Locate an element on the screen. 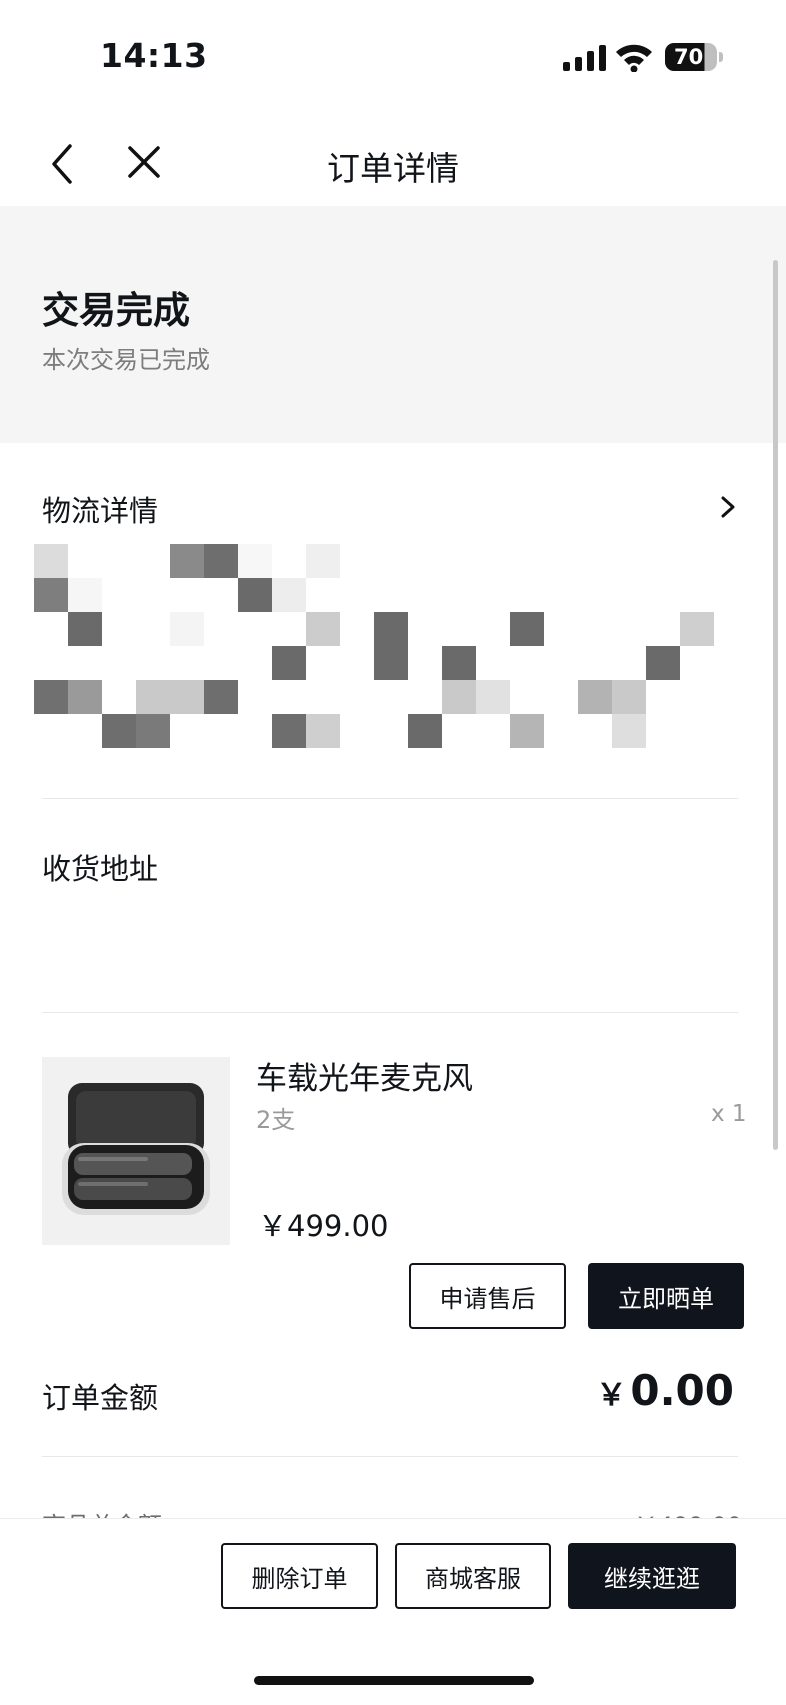  battery-icon: 70 is located at coordinates (691, 57).